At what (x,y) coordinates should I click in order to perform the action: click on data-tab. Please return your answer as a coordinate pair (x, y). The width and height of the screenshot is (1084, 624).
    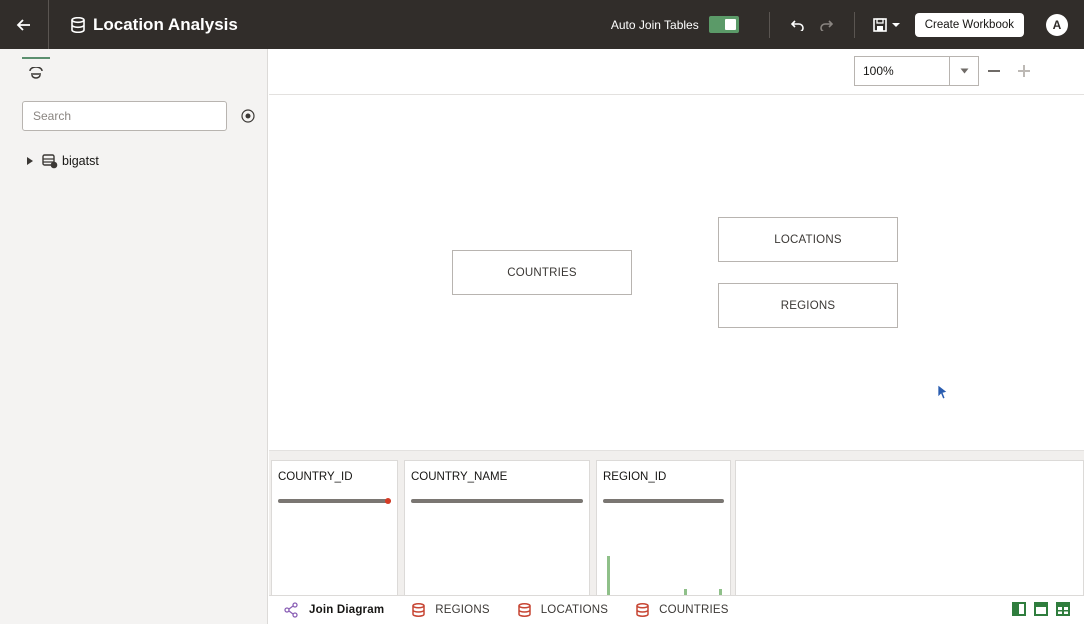
    Looking at the image, I should click on (36, 72).